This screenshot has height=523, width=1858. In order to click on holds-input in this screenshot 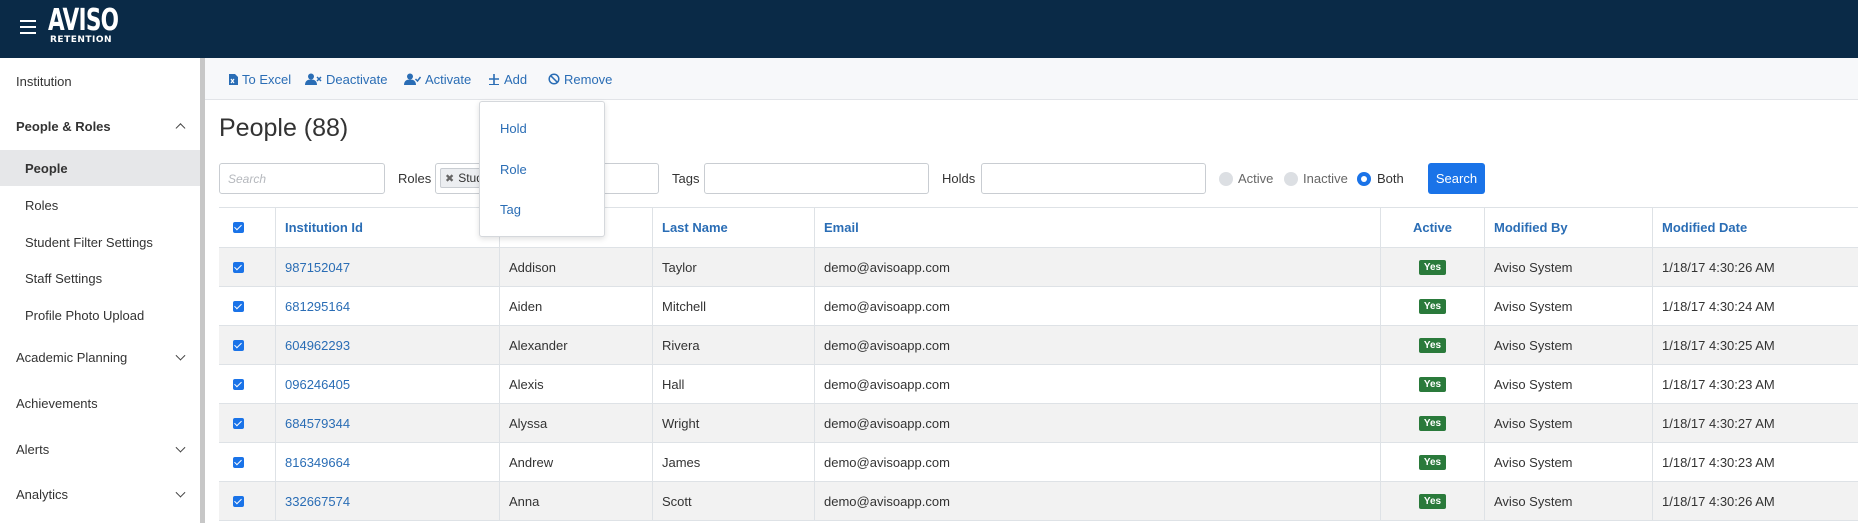, I will do `click(1093, 178)`.